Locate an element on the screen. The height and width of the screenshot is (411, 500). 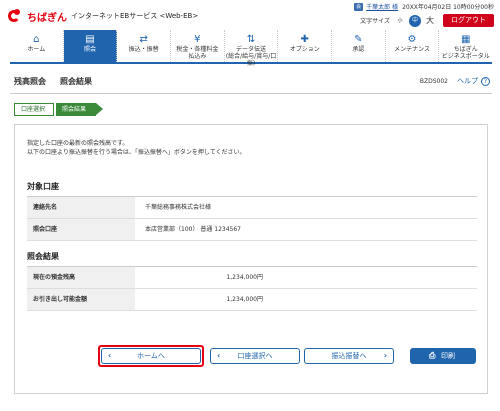
nav-item-5: ✚ オプション is located at coordinates (305, 46).